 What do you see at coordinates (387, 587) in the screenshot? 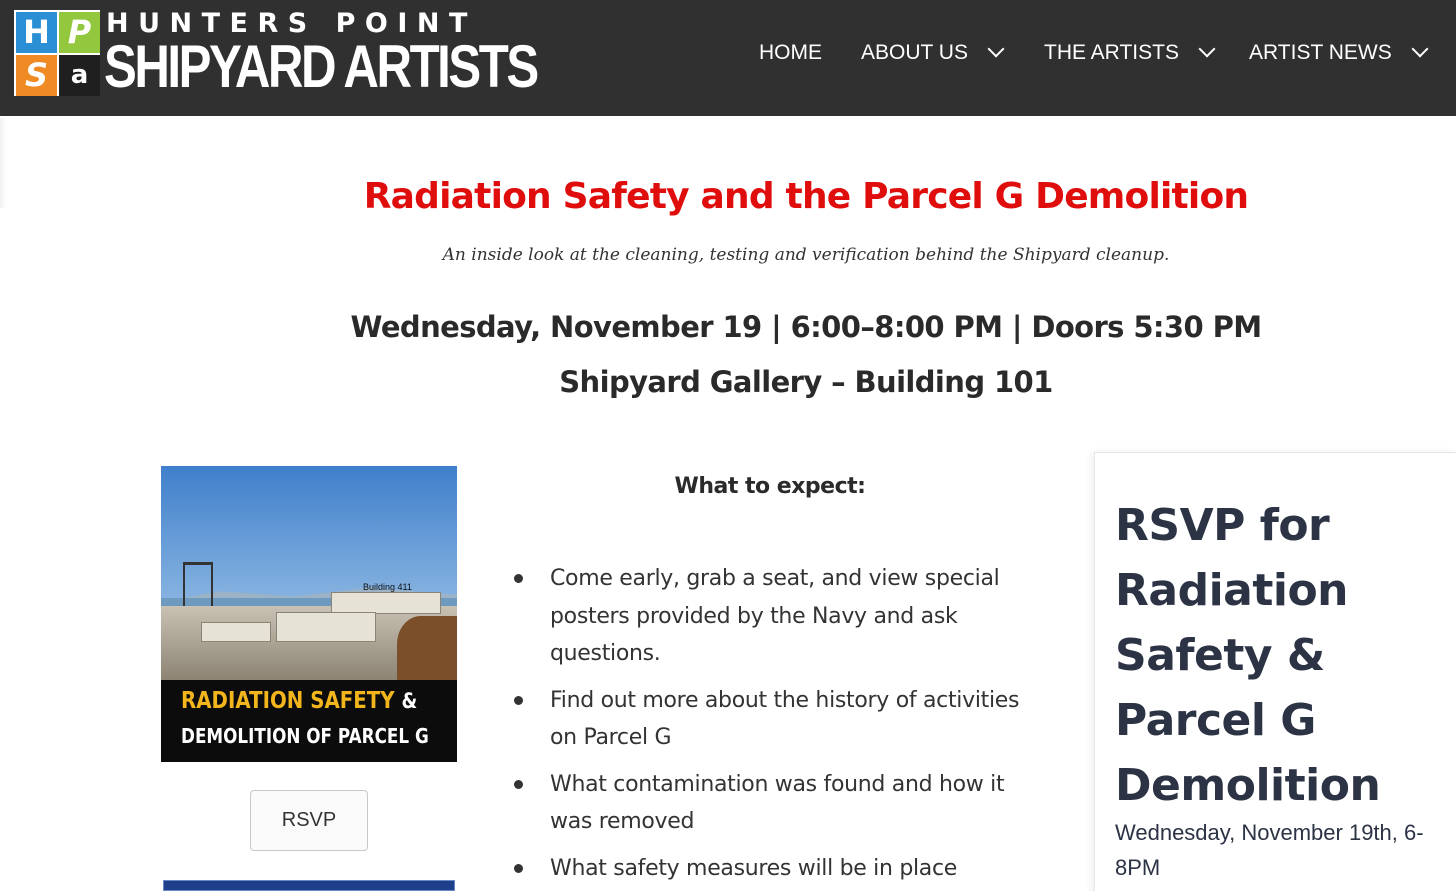
I see `poster-building-label: Building 411` at bounding box center [387, 587].